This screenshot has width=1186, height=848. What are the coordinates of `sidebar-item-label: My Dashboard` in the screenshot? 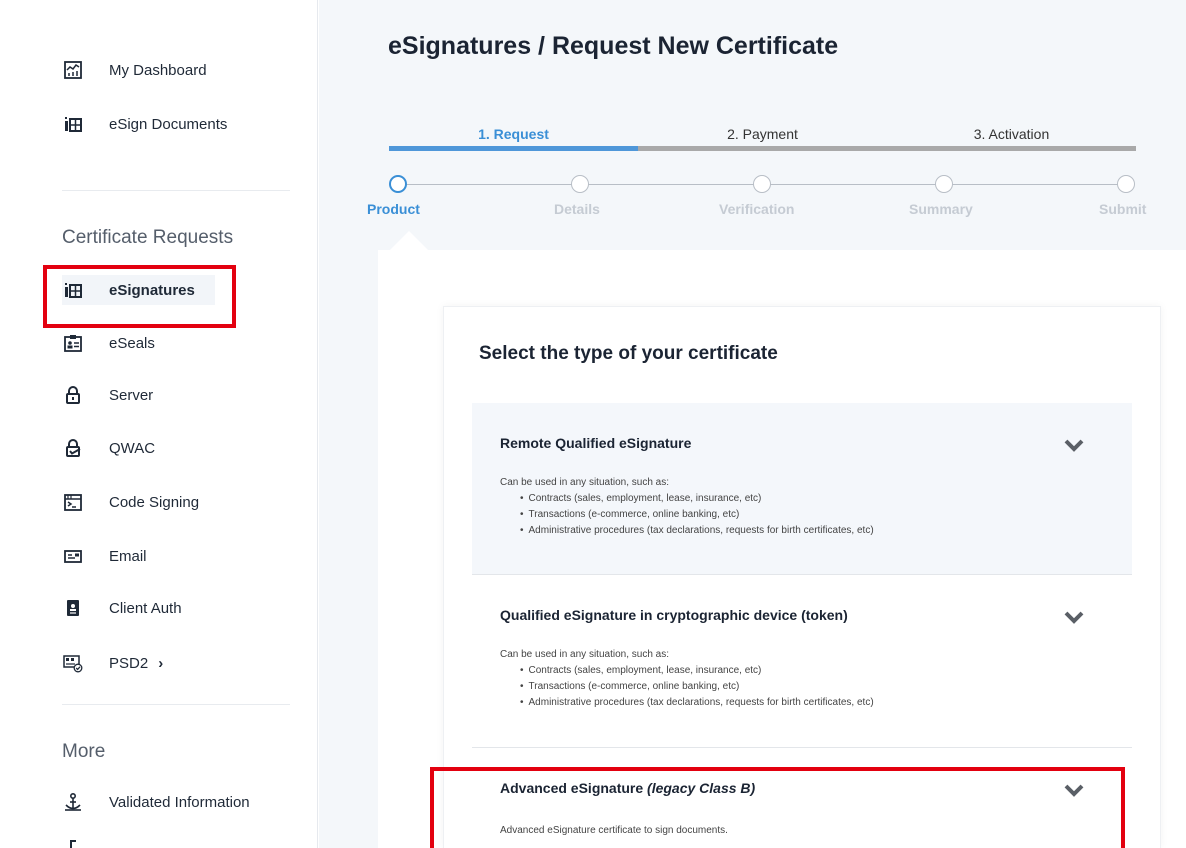 It's located at (158, 70).